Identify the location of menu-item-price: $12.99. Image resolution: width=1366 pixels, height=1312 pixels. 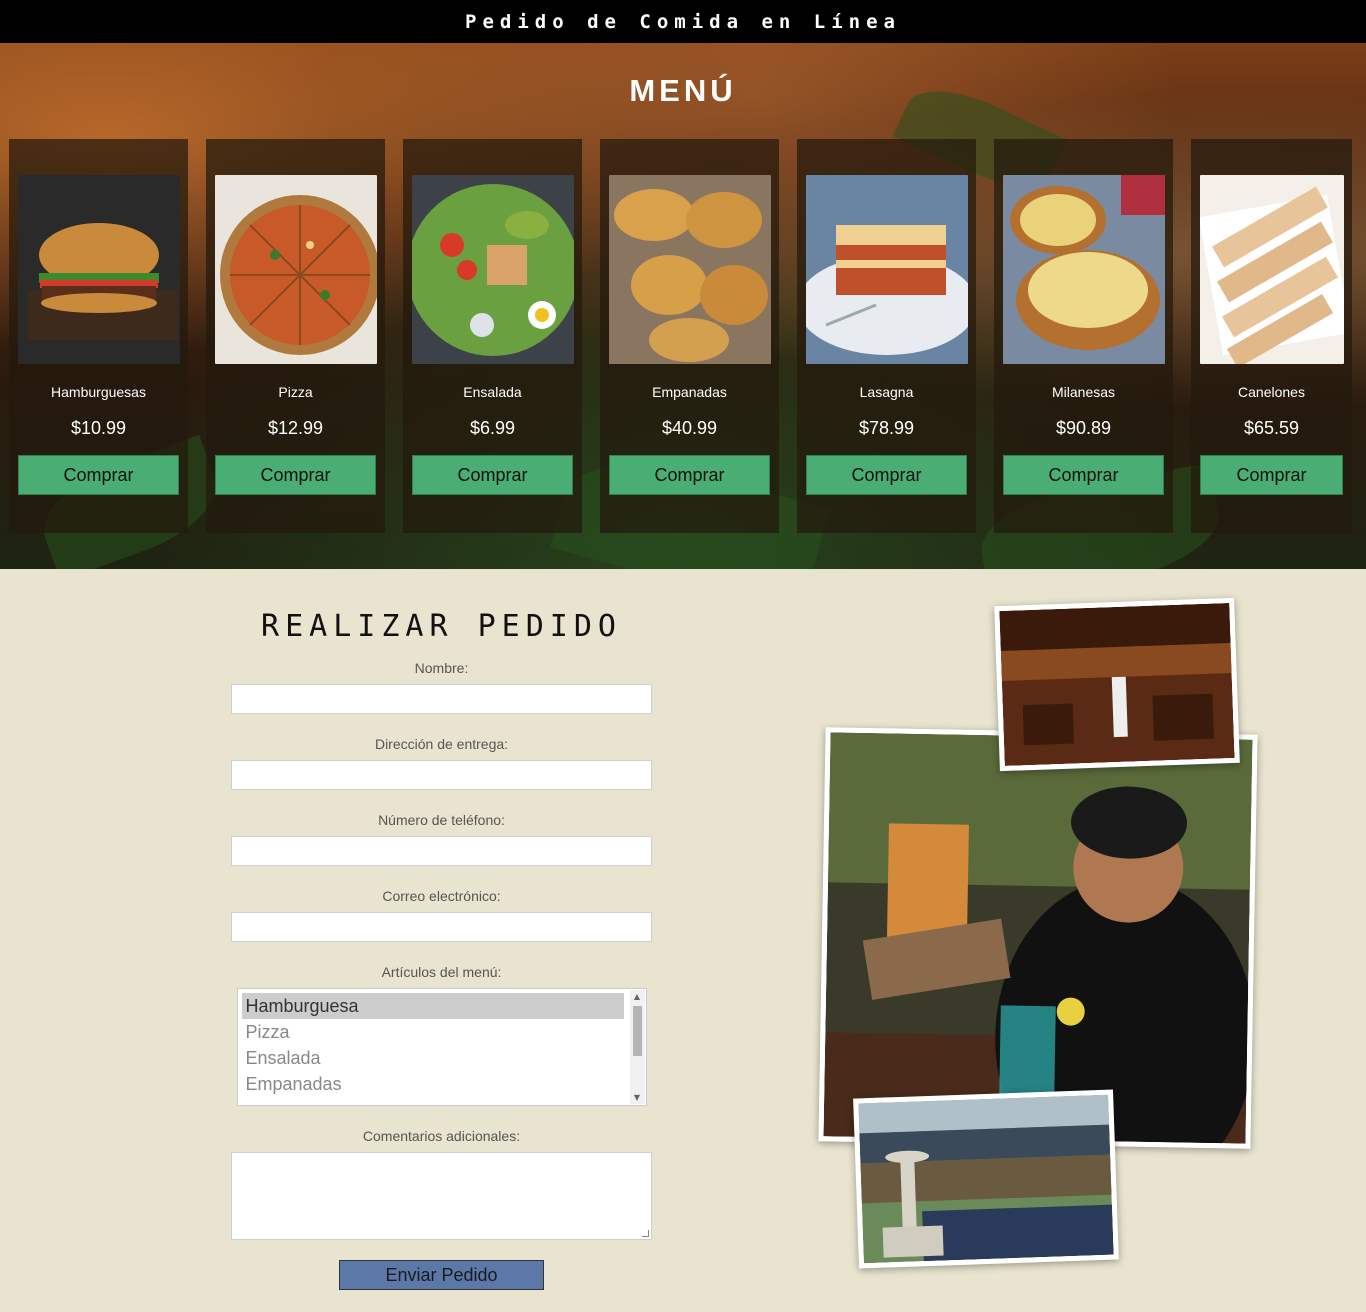
(295, 428).